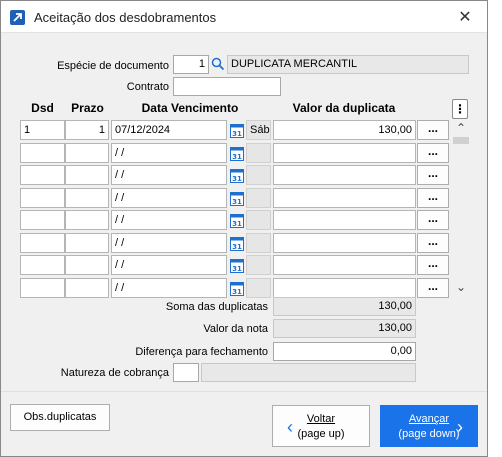 Image resolution: width=502 pixels, height=457 pixels. What do you see at coordinates (113, 66) in the screenshot?
I see `especie-label: Espécie de documento` at bounding box center [113, 66].